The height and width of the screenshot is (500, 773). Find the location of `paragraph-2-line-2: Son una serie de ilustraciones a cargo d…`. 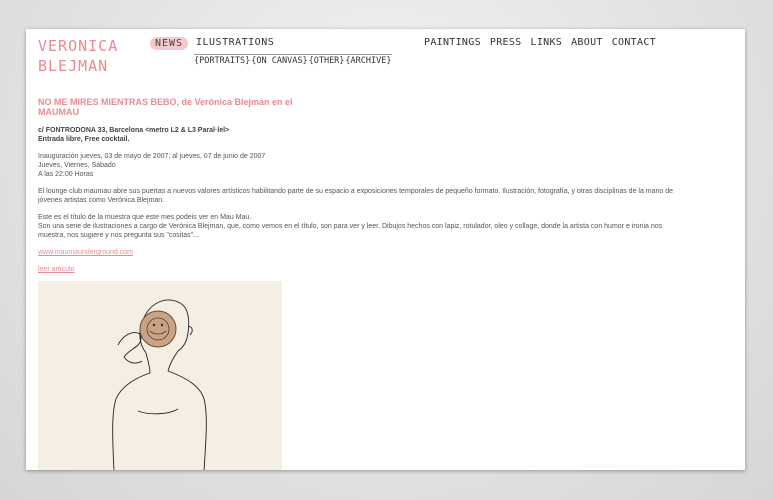

paragraph-2-line-2: Son una serie de ilustraciones a cargo d… is located at coordinates (350, 231).